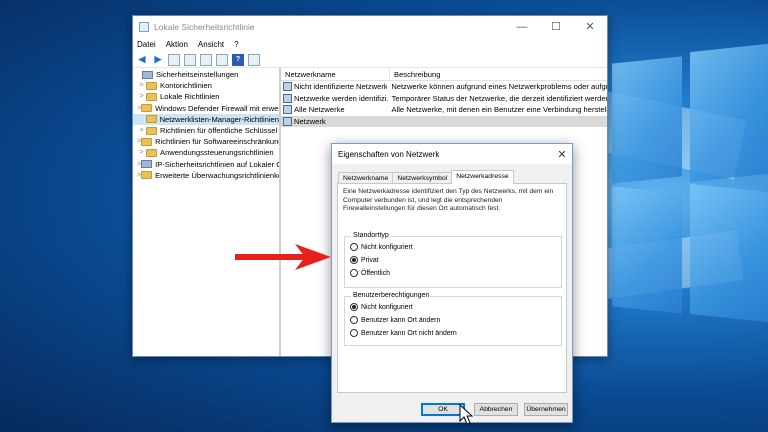 The image size is (768, 432). I want to click on menu-help: ?, so click(236, 44).